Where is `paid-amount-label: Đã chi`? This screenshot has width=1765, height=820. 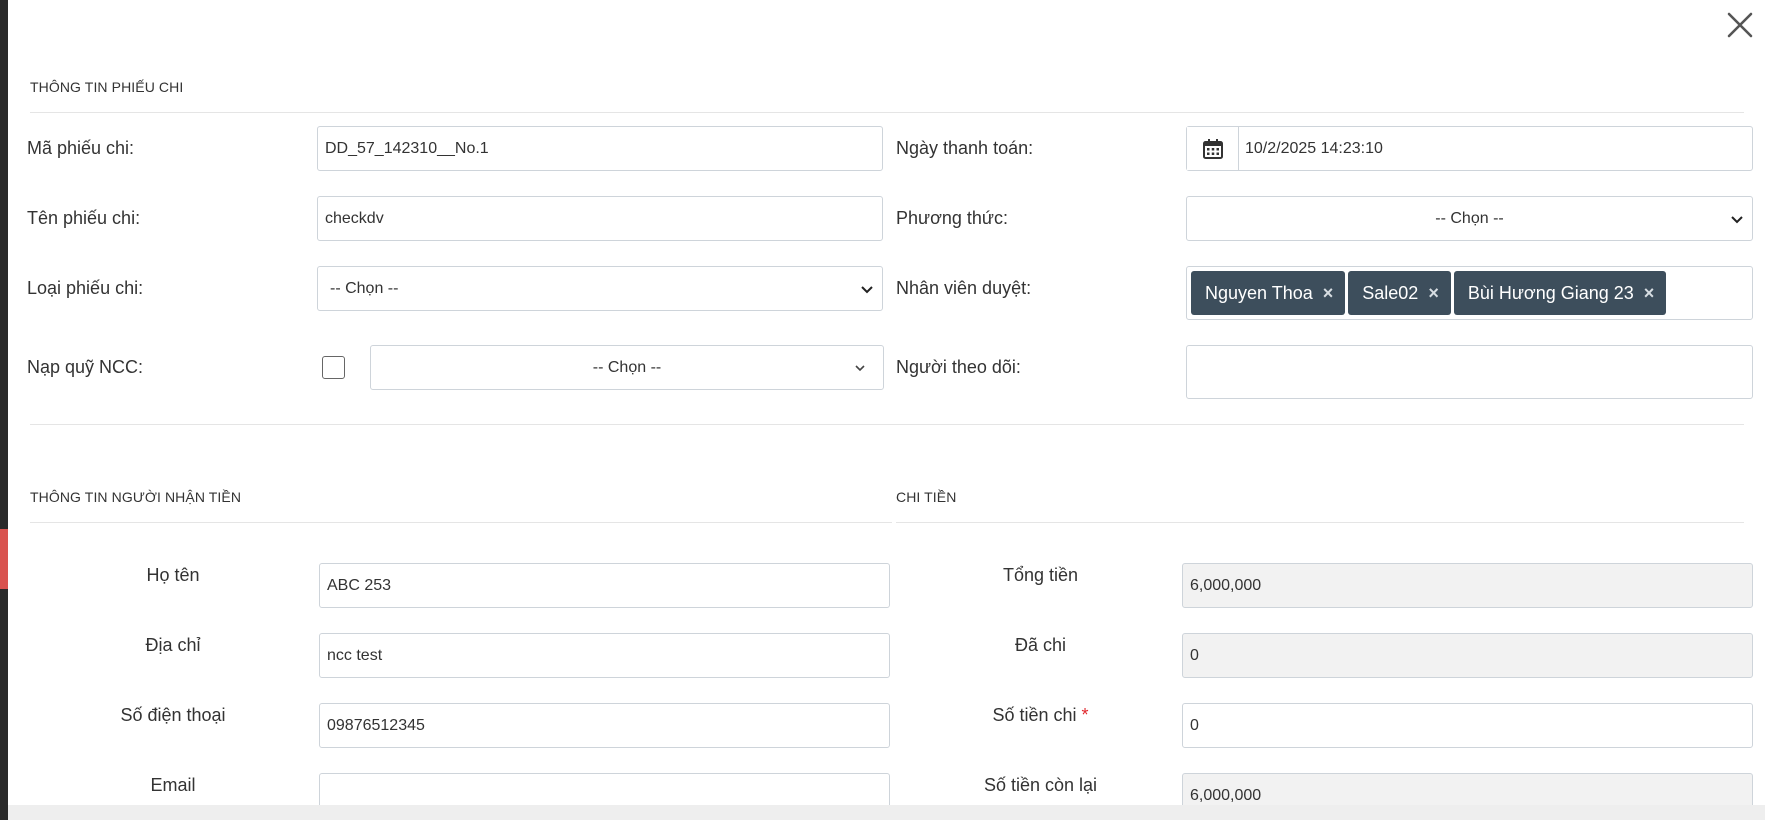 paid-amount-label: Đã chi is located at coordinates (1040, 645).